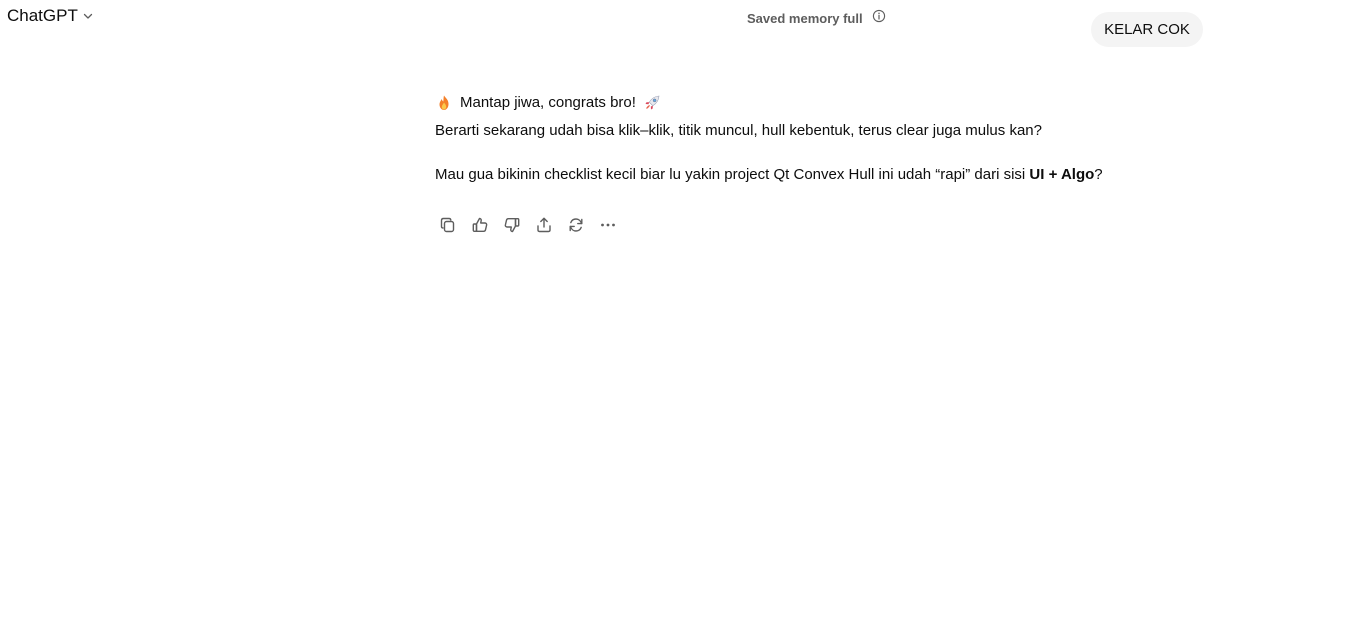  I want to click on assistant-paragraph-2-bold: UI + Algo, so click(1062, 174).